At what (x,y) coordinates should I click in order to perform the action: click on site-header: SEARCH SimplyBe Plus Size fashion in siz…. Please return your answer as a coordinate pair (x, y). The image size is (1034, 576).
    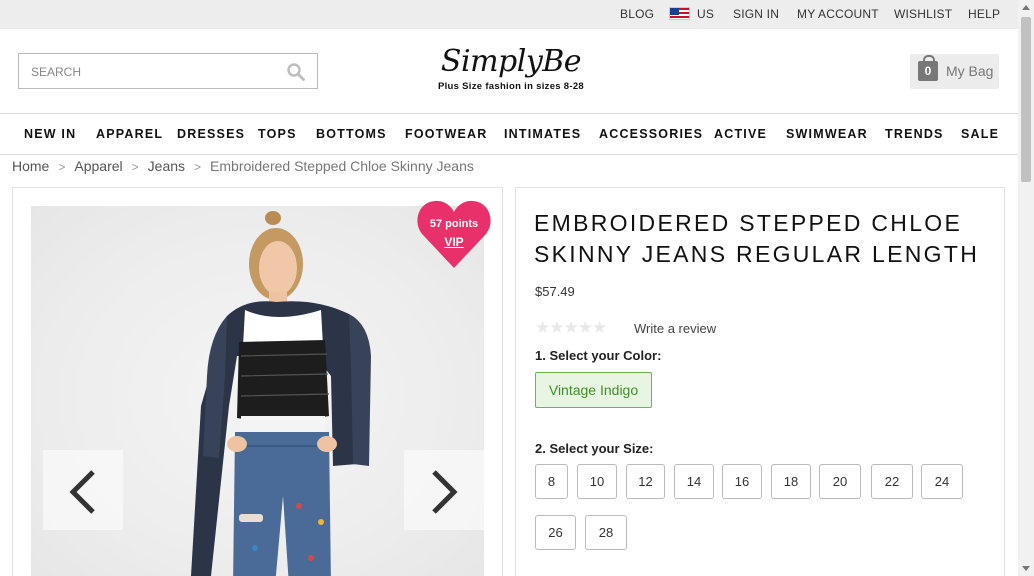
    Looking at the image, I should click on (509, 71).